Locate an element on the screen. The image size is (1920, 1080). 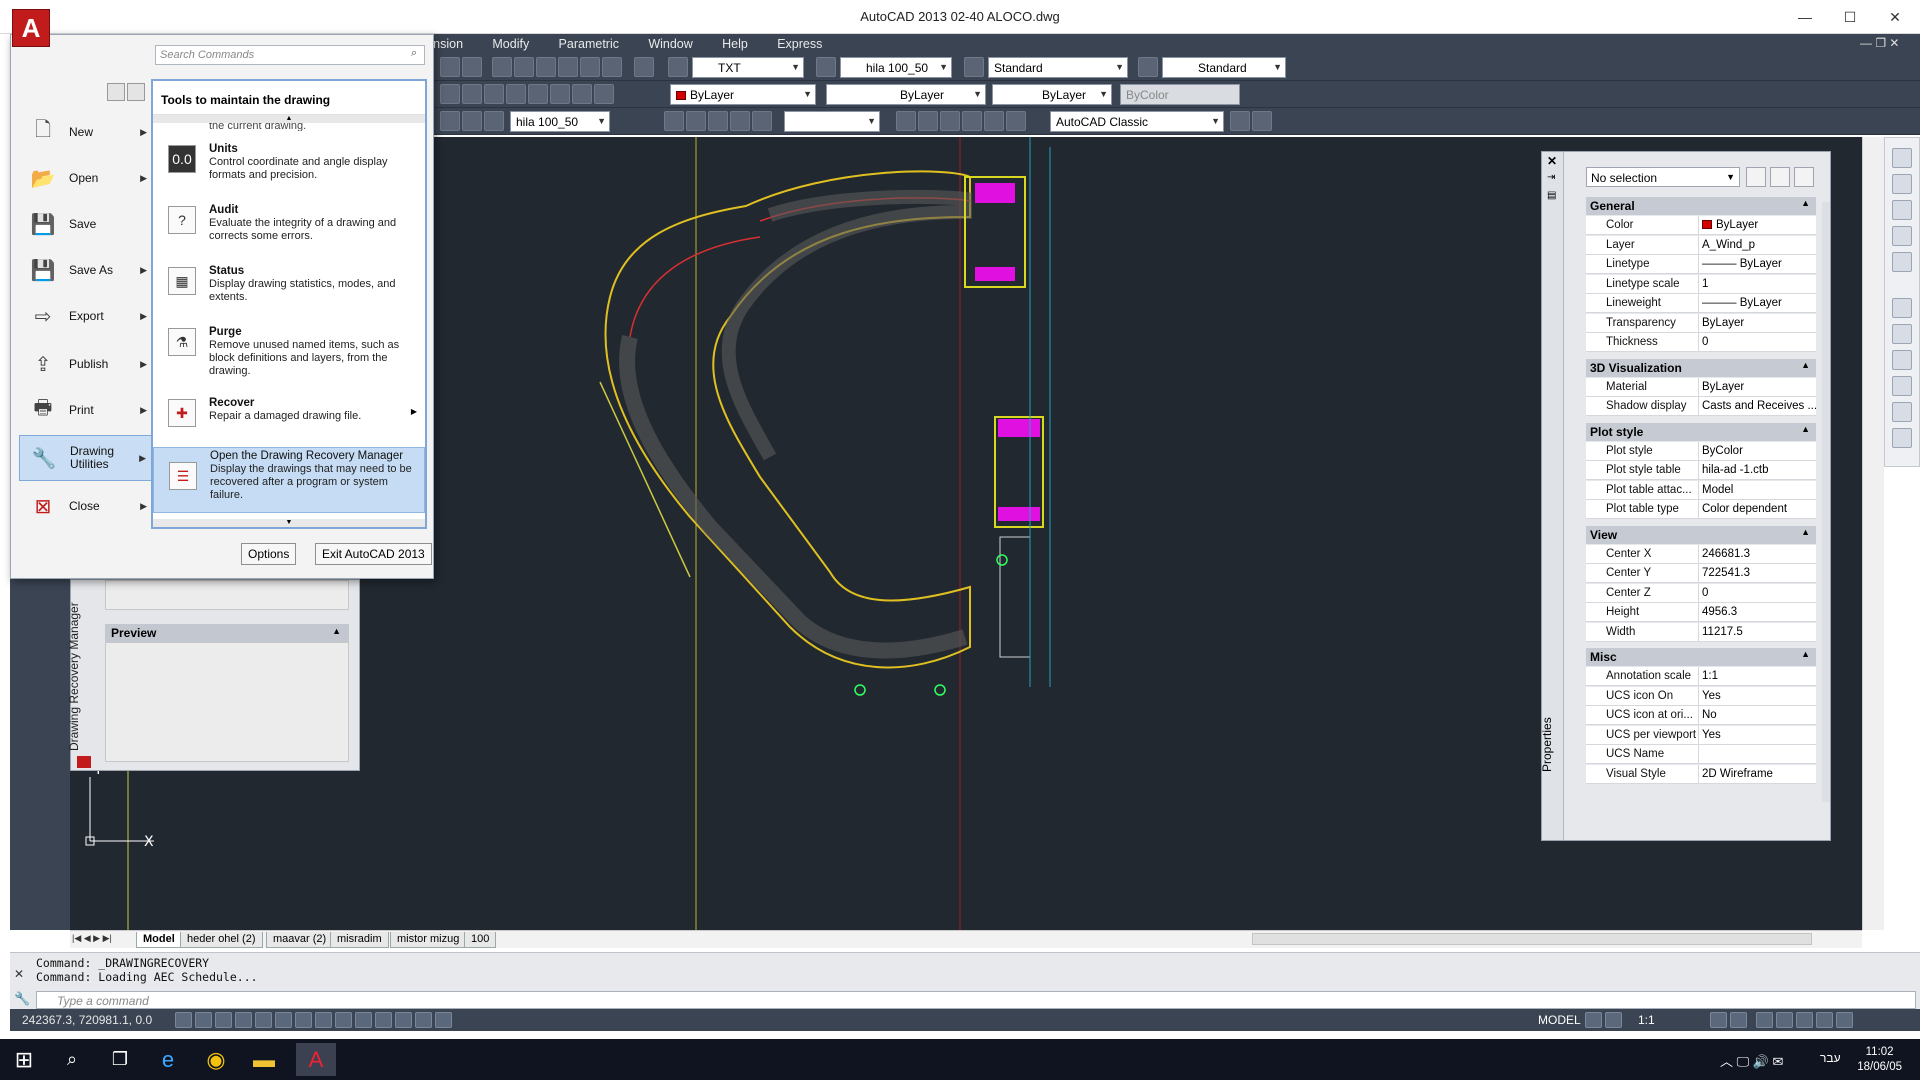
dim-style-combo: hila 100_50 ▼ is located at coordinates (896, 67).